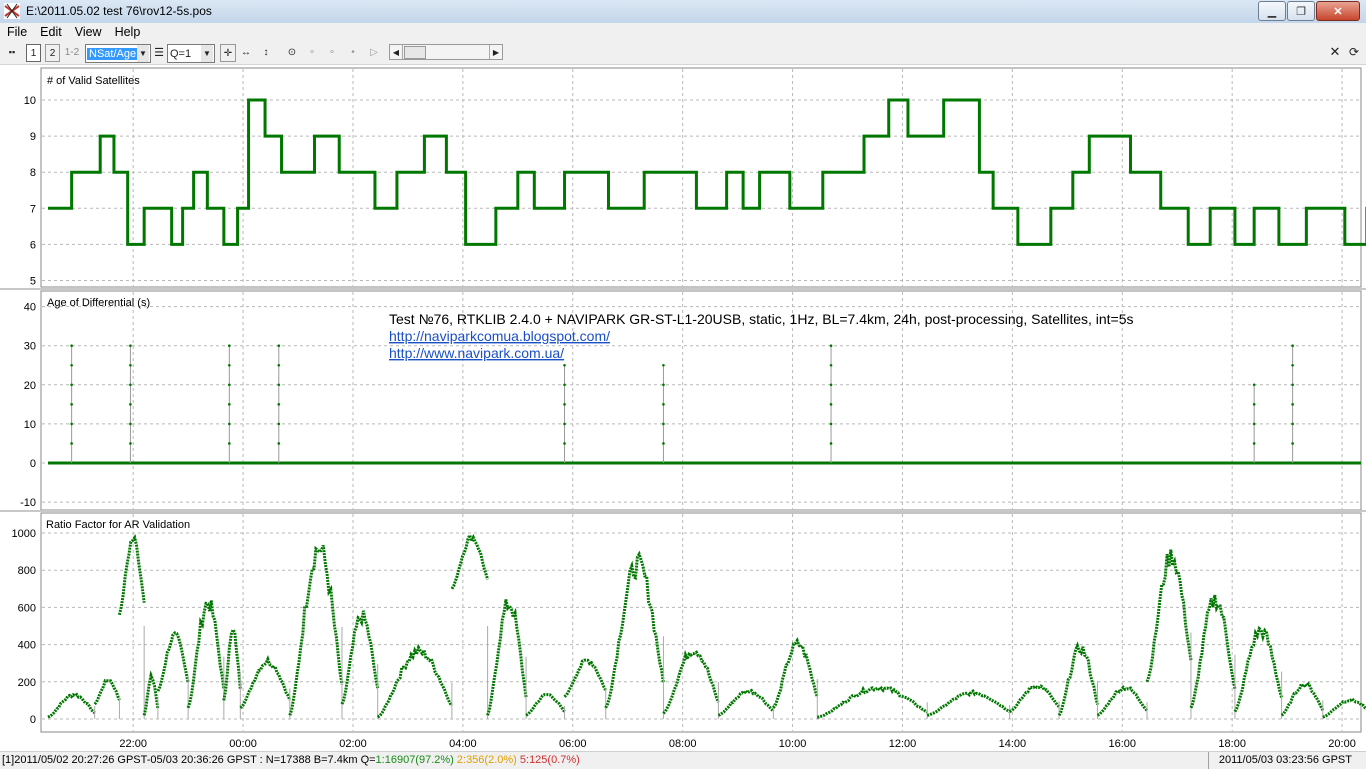  What do you see at coordinates (27, 646) in the screenshot?
I see `y-tick-label: 400` at bounding box center [27, 646].